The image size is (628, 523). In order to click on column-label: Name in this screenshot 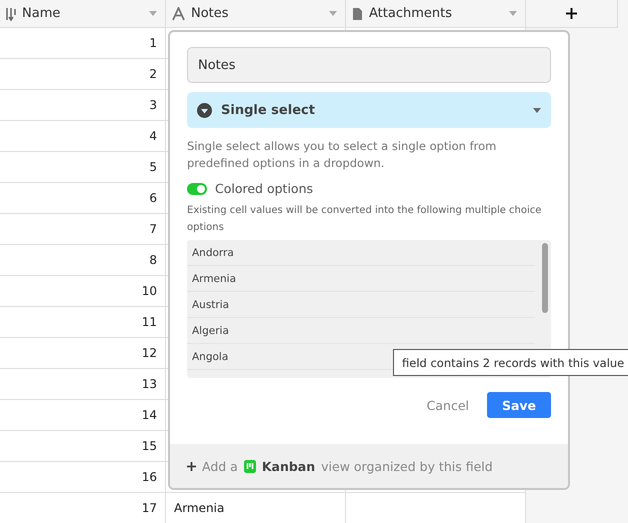, I will do `click(42, 13)`.